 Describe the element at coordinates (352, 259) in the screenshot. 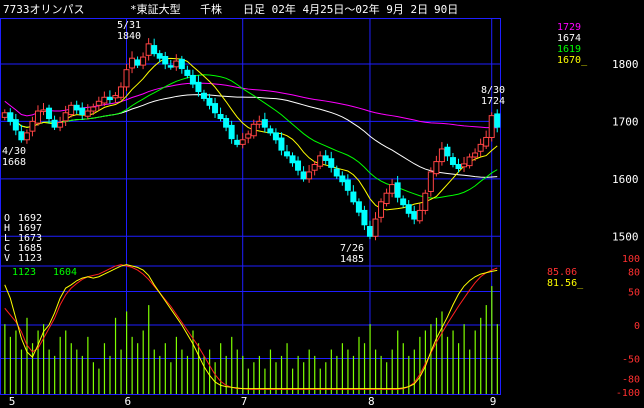

I see `annotation-bottom-value: 1485` at that location.